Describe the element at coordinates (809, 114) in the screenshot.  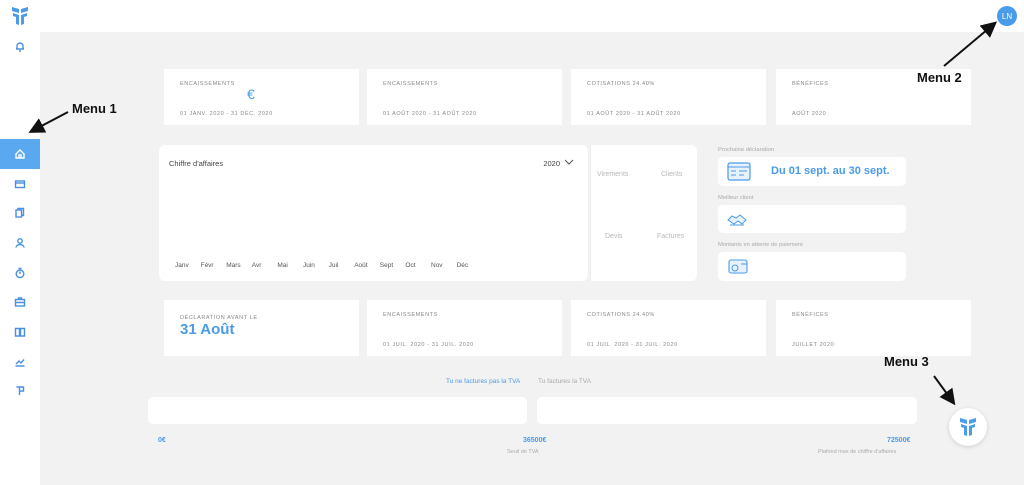
I see `stat-period: AOÛT 2020` at that location.